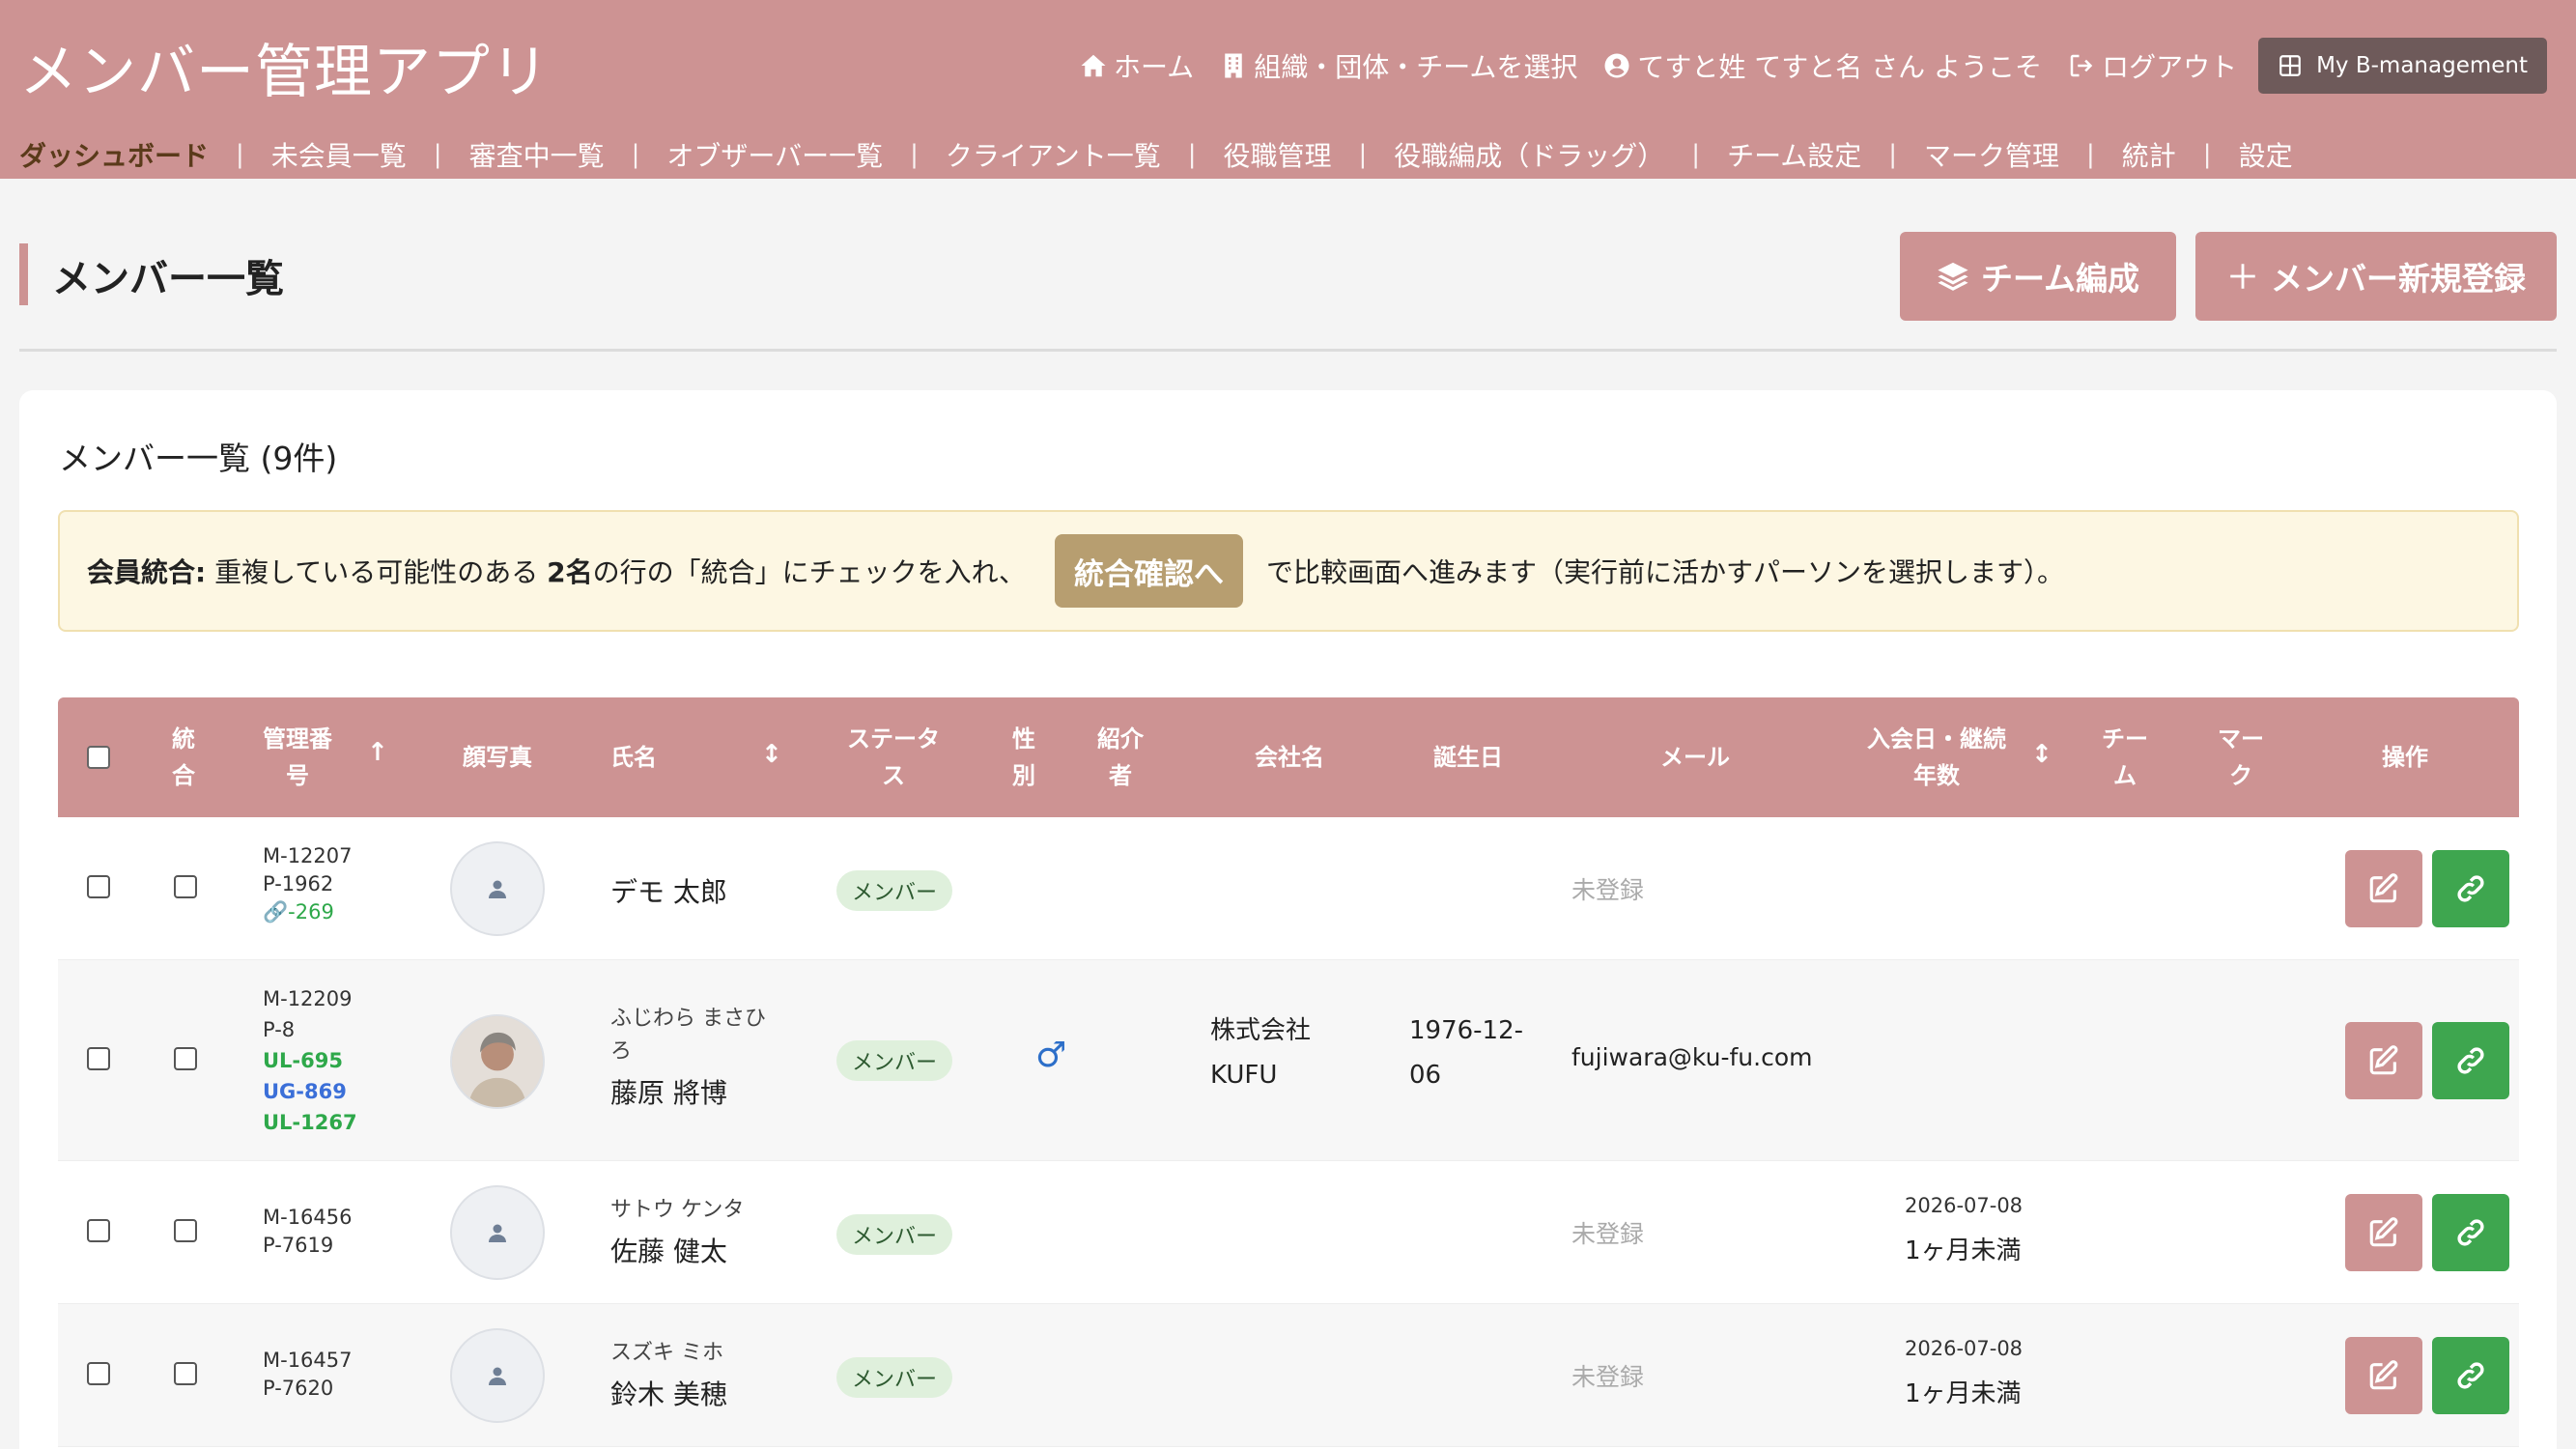 This screenshot has height=1449, width=2576. Describe the element at coordinates (2149, 154) in the screenshot. I see `nav-stats: 統計` at that location.